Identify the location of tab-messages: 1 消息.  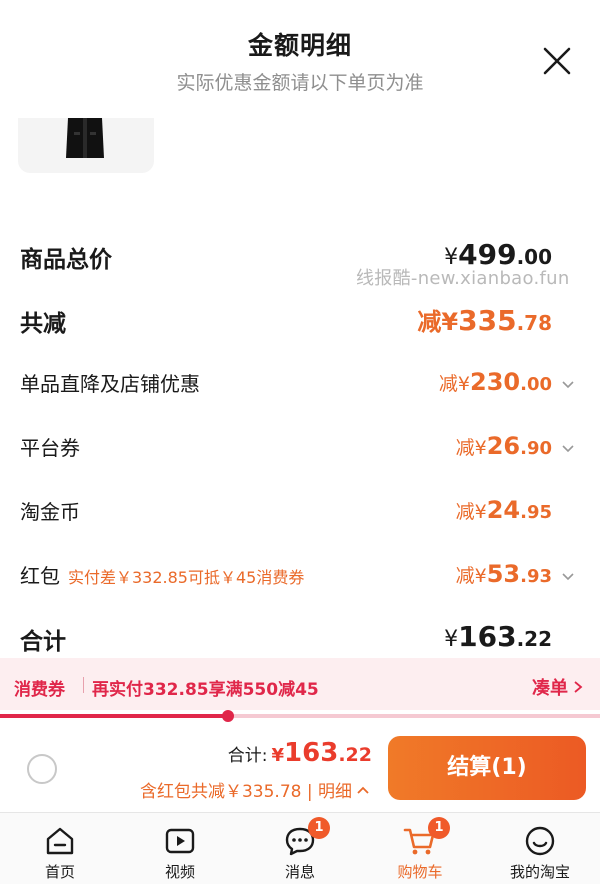
(300, 848).